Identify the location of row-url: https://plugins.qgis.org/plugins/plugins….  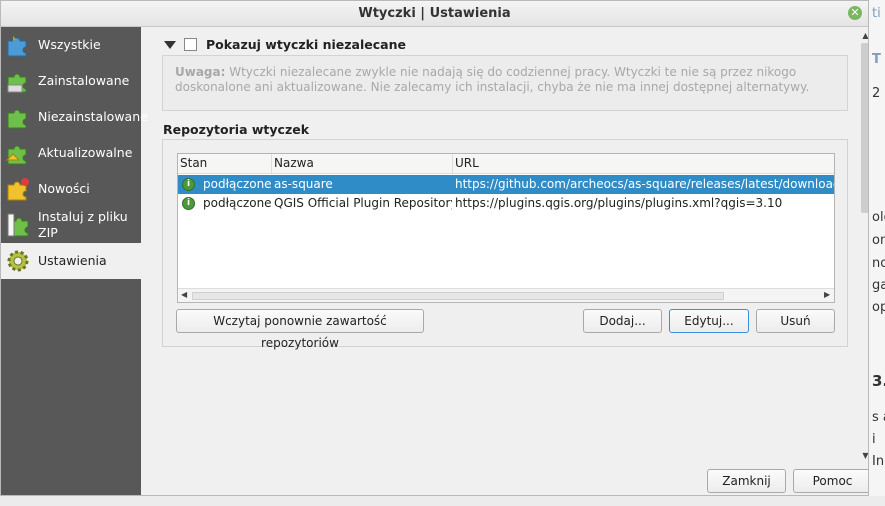
(619, 203).